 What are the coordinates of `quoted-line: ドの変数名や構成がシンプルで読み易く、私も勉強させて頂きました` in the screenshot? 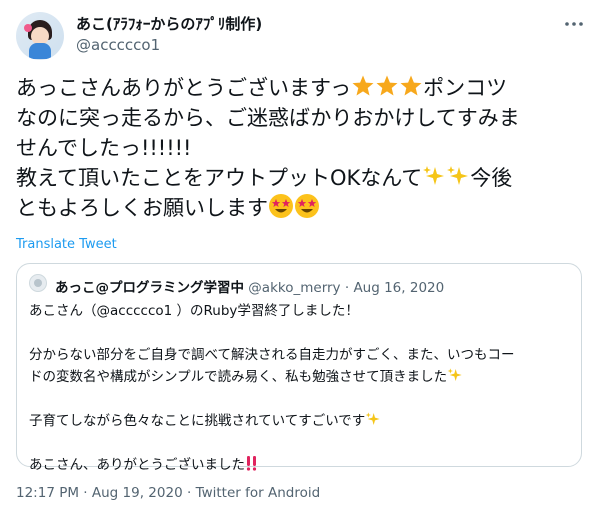 It's located at (299, 377).